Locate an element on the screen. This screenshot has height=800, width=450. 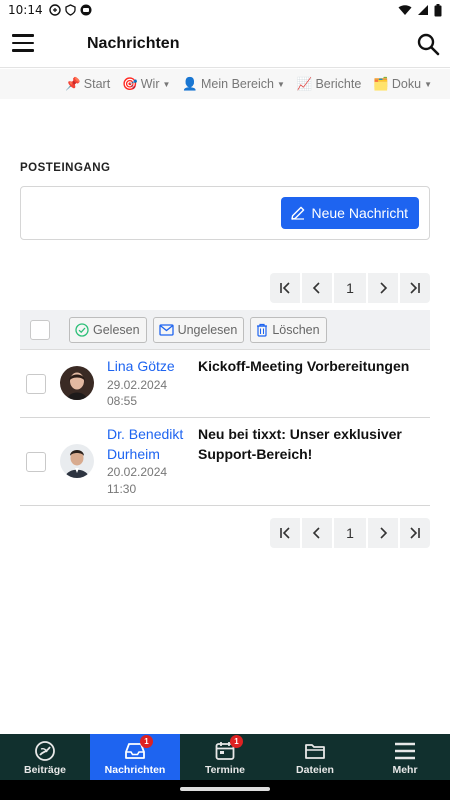
compose-panel: Neue Nachricht is located at coordinates (225, 213).